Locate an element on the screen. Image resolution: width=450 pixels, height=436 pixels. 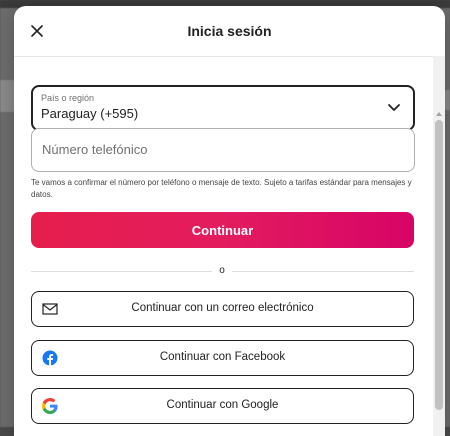
continue-with-facebook-button: Continuar con Facebook is located at coordinates (222, 358).